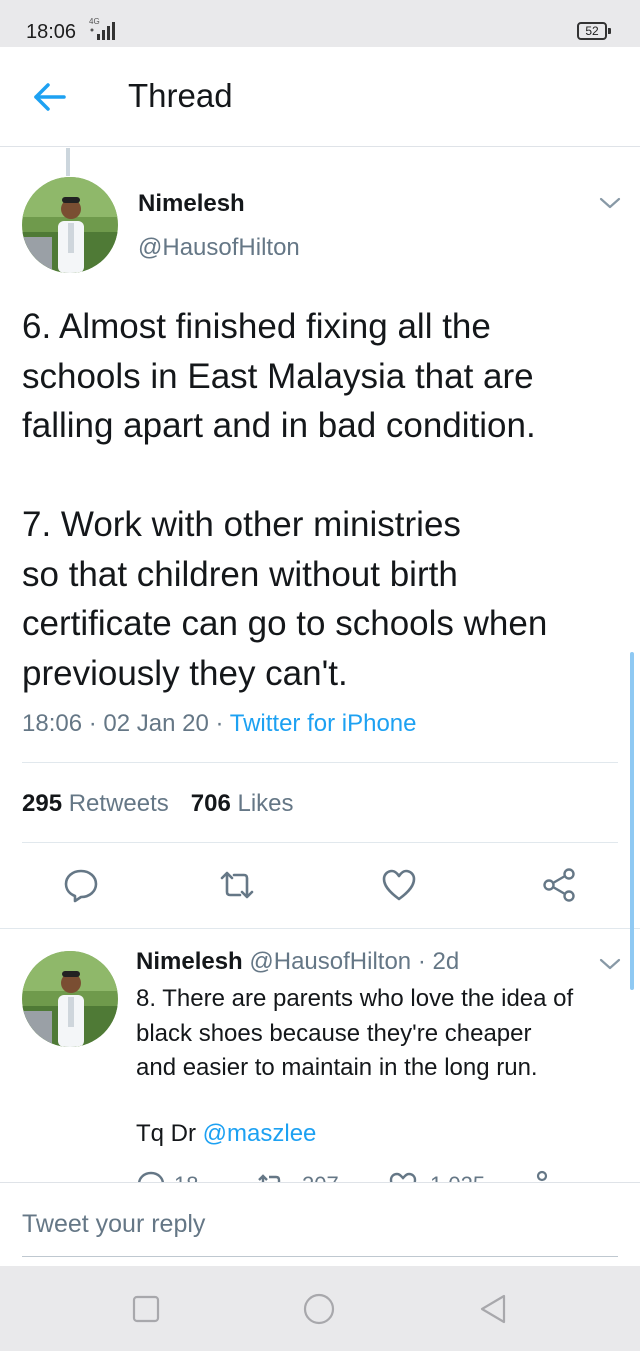 The height and width of the screenshot is (1351, 640). Describe the element at coordinates (52, 723) in the screenshot. I see `tweet-time: 18:06` at that location.